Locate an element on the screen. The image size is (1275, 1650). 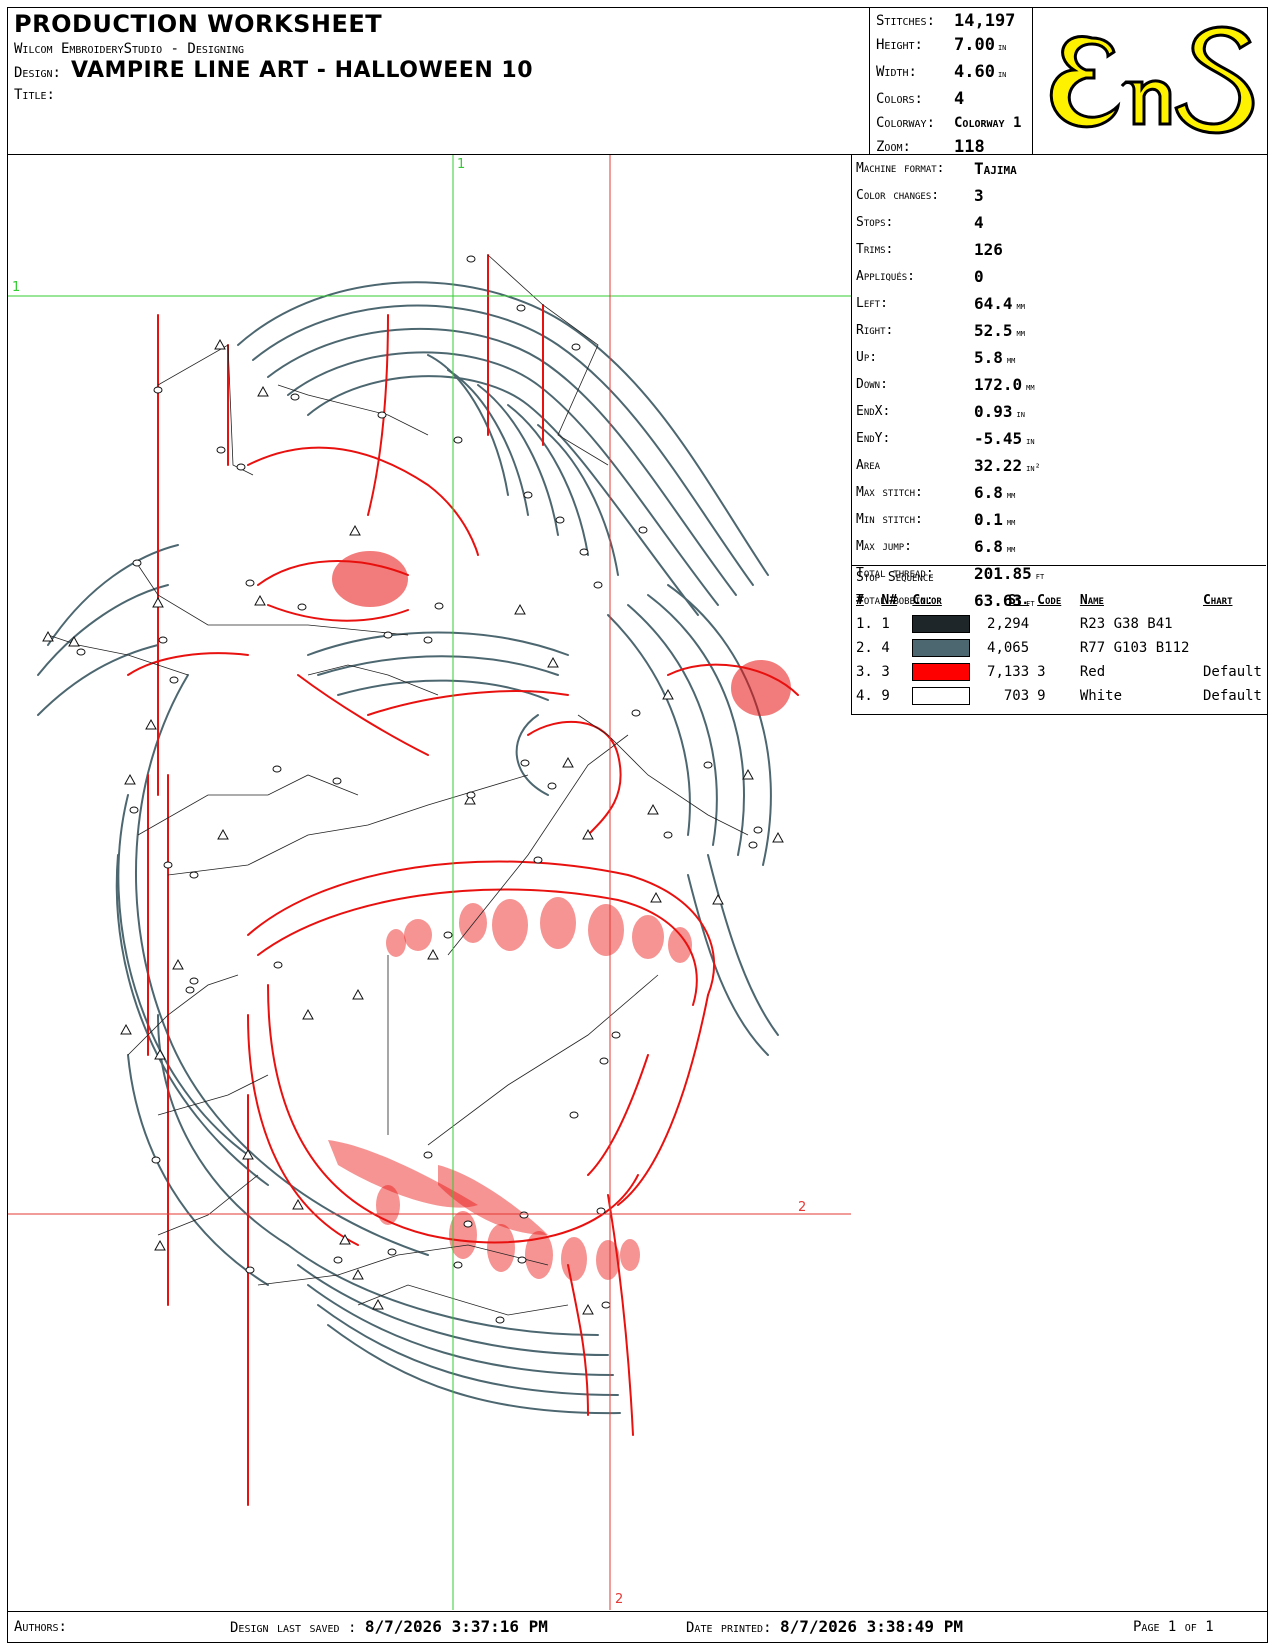
stat-row: EndX: 0.93 in is located at coordinates (1059, 413).